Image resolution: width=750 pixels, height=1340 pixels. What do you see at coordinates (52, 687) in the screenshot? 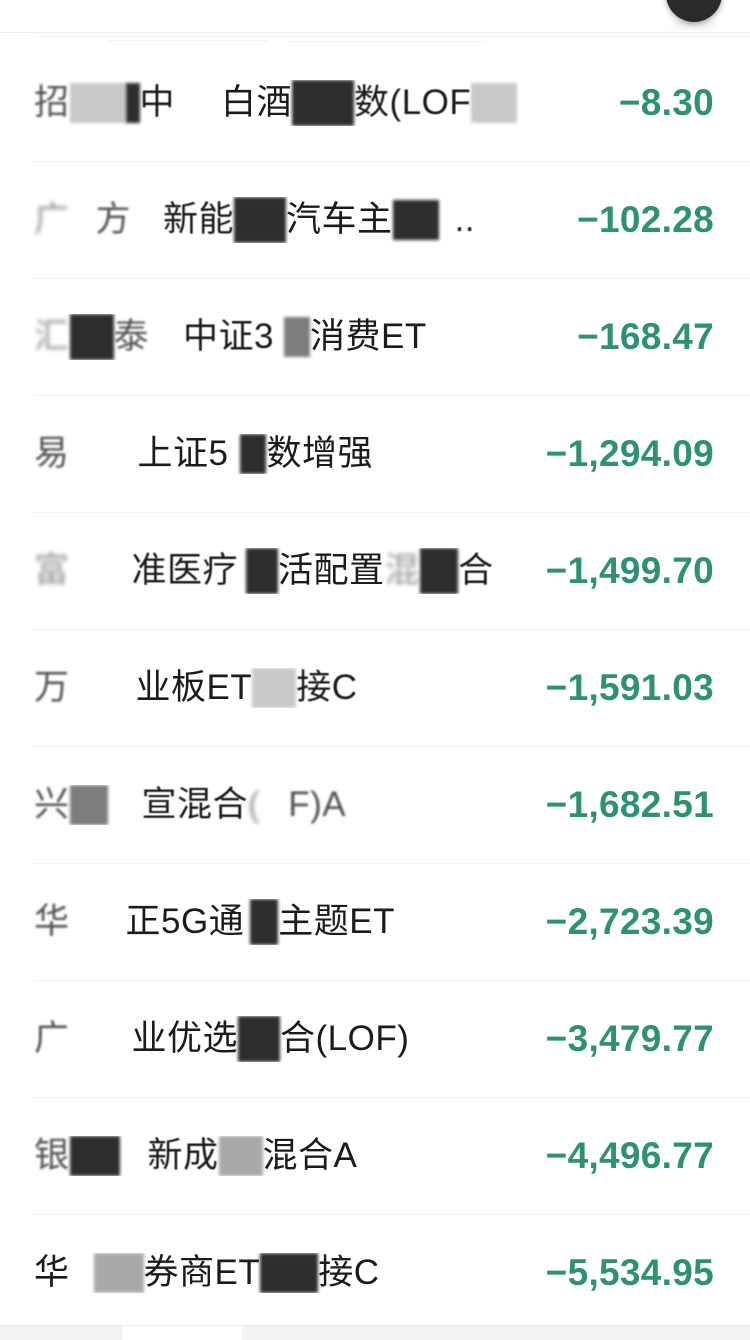
I see `fund-name-fragment: 万` at bounding box center [52, 687].